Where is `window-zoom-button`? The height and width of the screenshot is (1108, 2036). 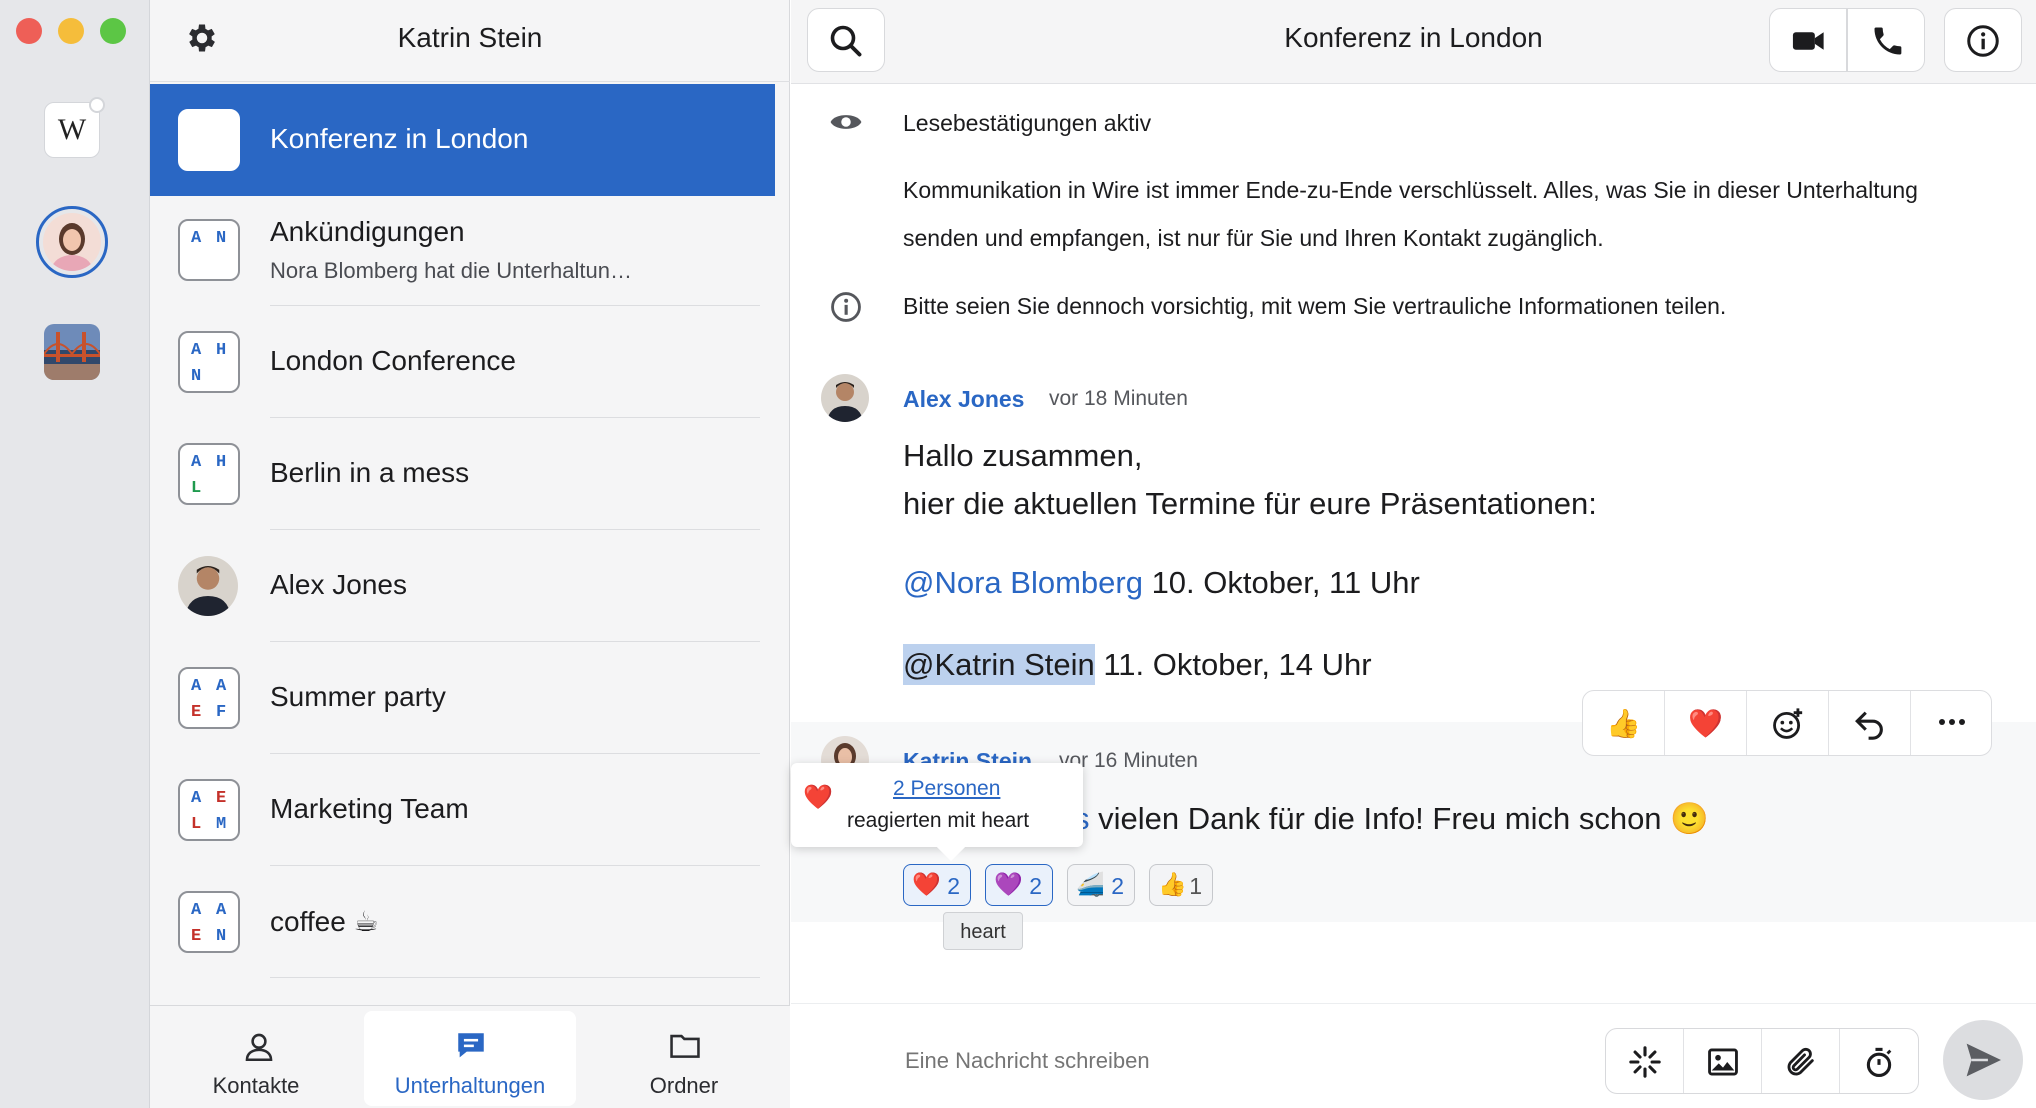
window-zoom-button is located at coordinates (113, 31).